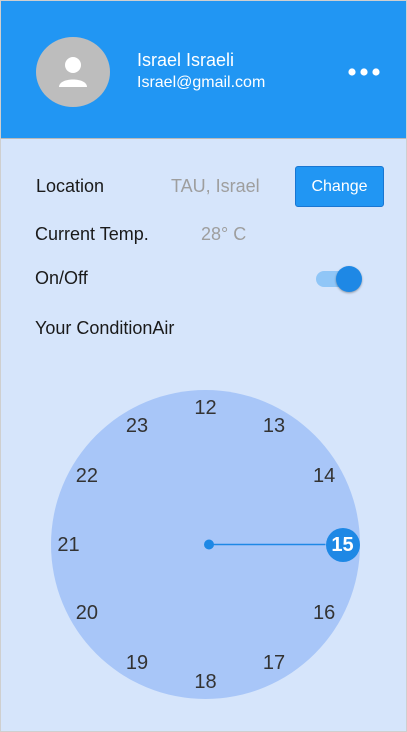 The width and height of the screenshot is (407, 732). Describe the element at coordinates (349, 279) in the screenshot. I see `toggle-thumb` at that location.